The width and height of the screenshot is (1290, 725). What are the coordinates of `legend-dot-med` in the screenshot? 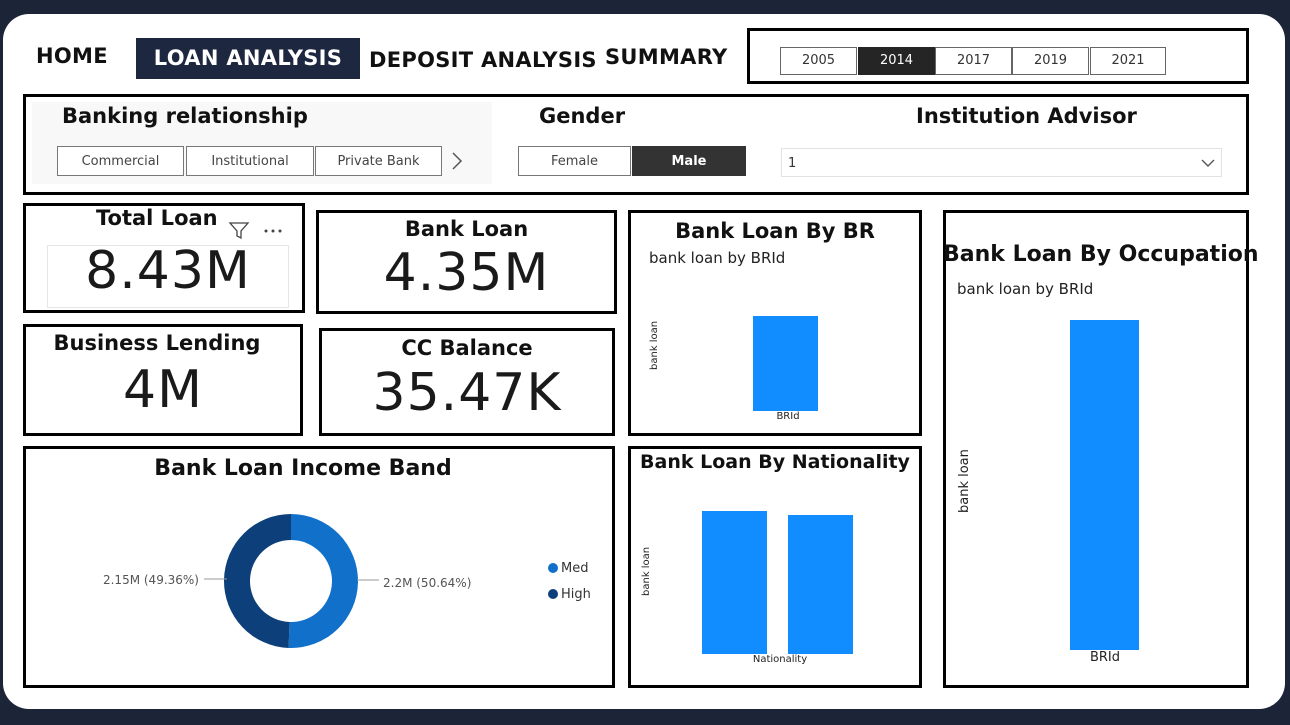 It's located at (553, 568).